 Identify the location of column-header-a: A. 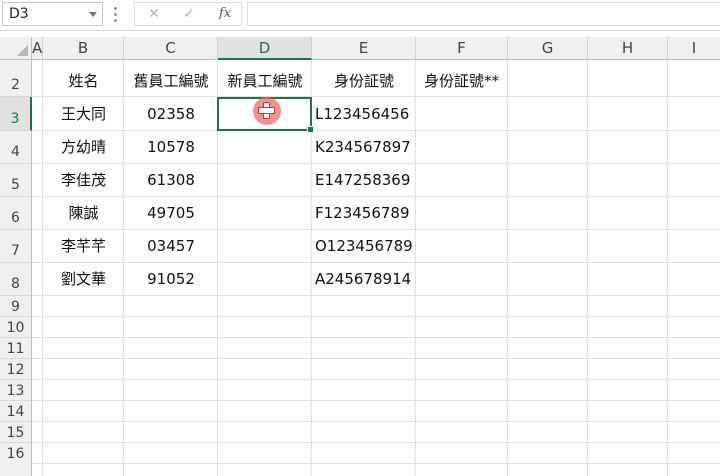
(37, 48).